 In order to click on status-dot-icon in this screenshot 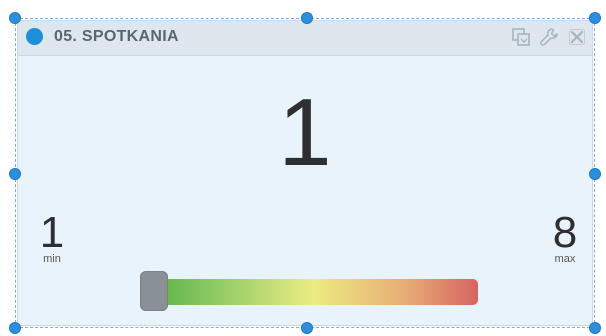, I will do `click(34, 36)`.